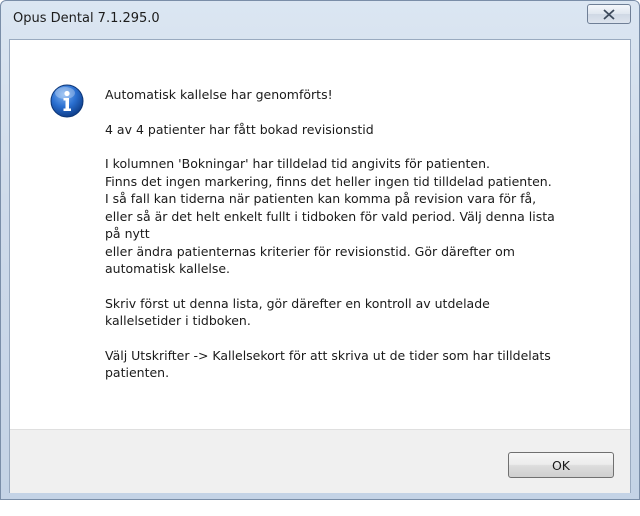 The image size is (640, 516). I want to click on message-line: patienten., so click(137, 372).